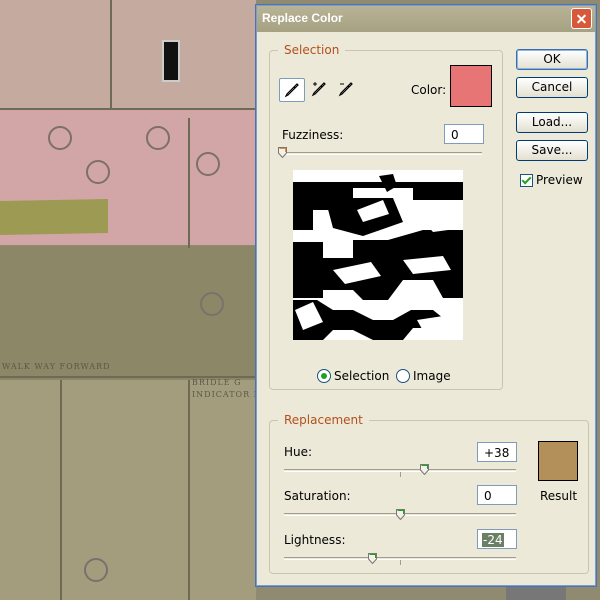  Describe the element at coordinates (552, 59) in the screenshot. I see `ok-button: OK` at that location.